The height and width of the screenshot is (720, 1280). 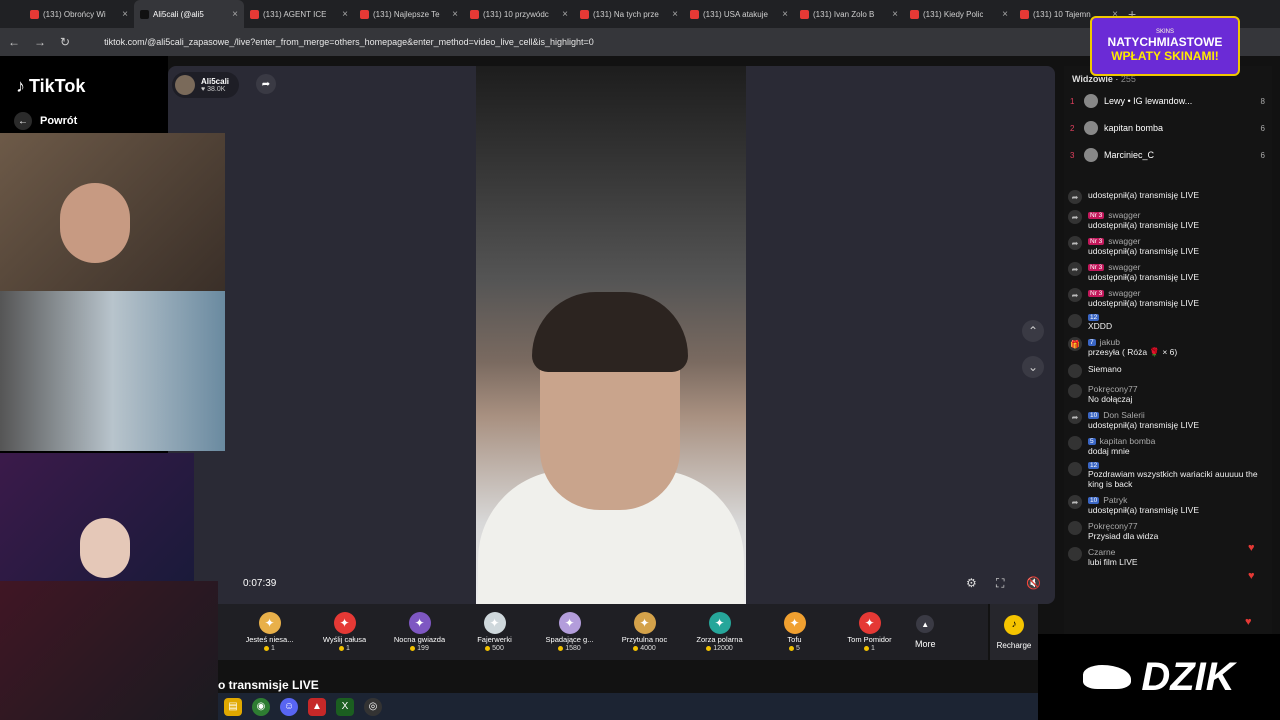 I want to click on chrome-icon: ◉, so click(x=261, y=706).